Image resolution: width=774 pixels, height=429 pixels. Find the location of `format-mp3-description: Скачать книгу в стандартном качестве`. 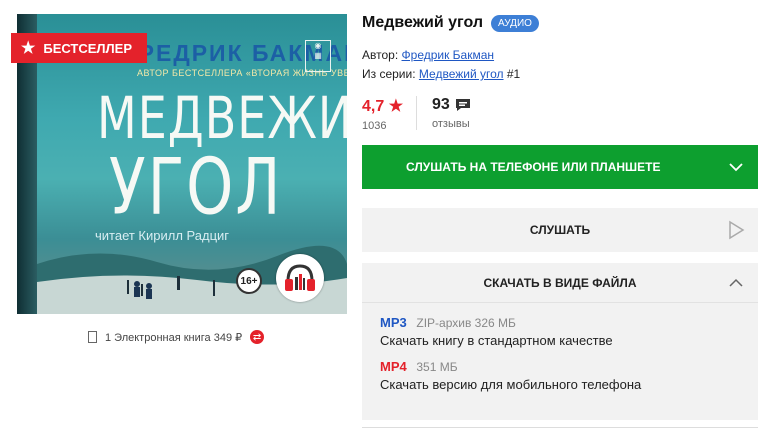

format-mp3-description: Скачать книгу в стандартном качестве is located at coordinates (496, 340).